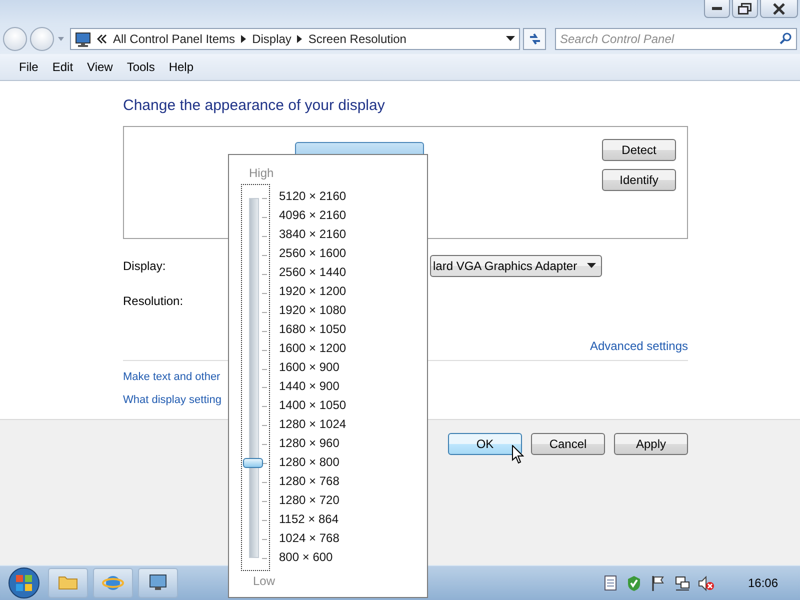  What do you see at coordinates (272, 39) in the screenshot?
I see `breadcrumb: Display` at bounding box center [272, 39].